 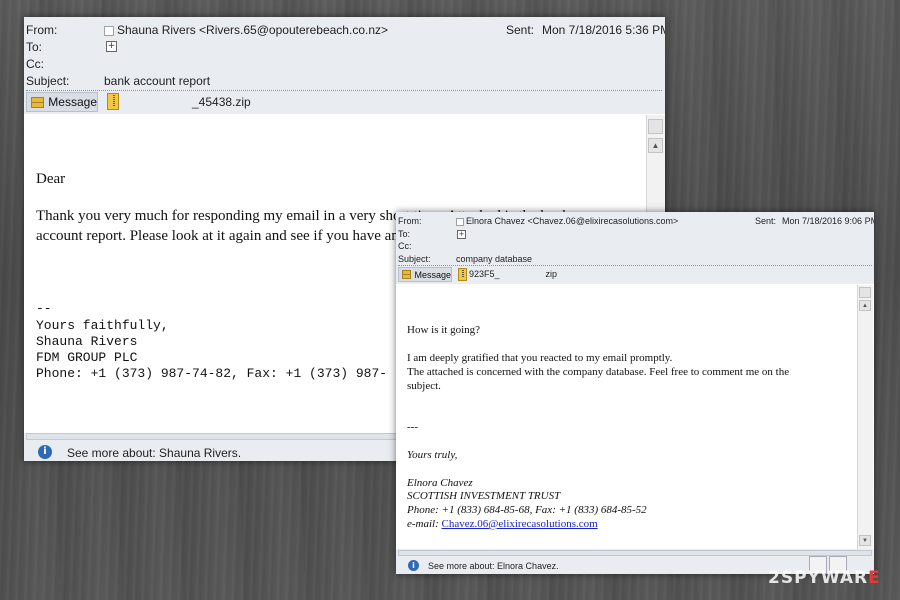 I want to click on signature-dash: ---, so click(x=412, y=427).